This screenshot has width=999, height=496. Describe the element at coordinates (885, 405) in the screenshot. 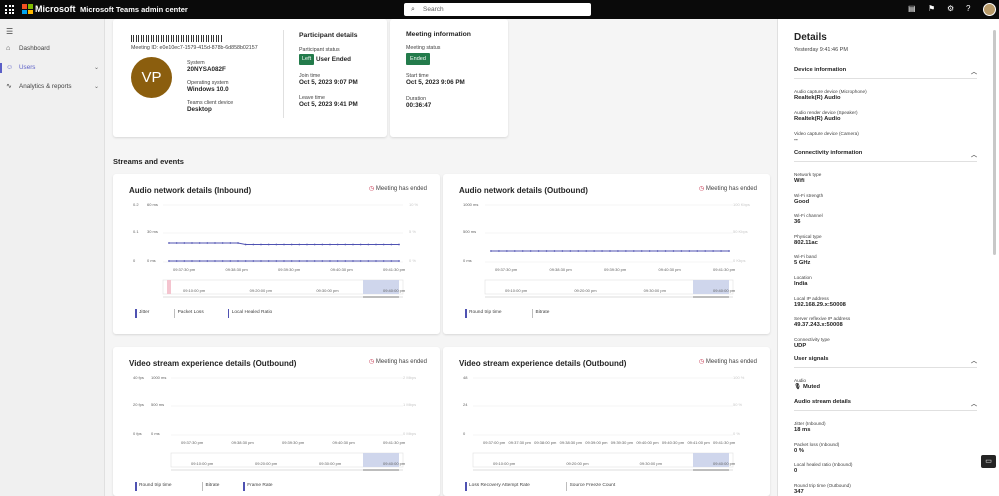

I see `audio-stream-header: Audio stream details ︿` at that location.